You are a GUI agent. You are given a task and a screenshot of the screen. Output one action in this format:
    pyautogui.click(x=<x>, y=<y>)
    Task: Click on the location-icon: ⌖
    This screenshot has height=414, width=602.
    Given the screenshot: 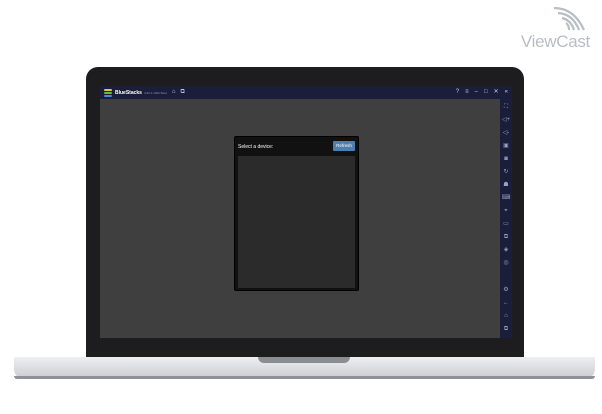 What is the action you would take?
    pyautogui.click(x=506, y=211)
    